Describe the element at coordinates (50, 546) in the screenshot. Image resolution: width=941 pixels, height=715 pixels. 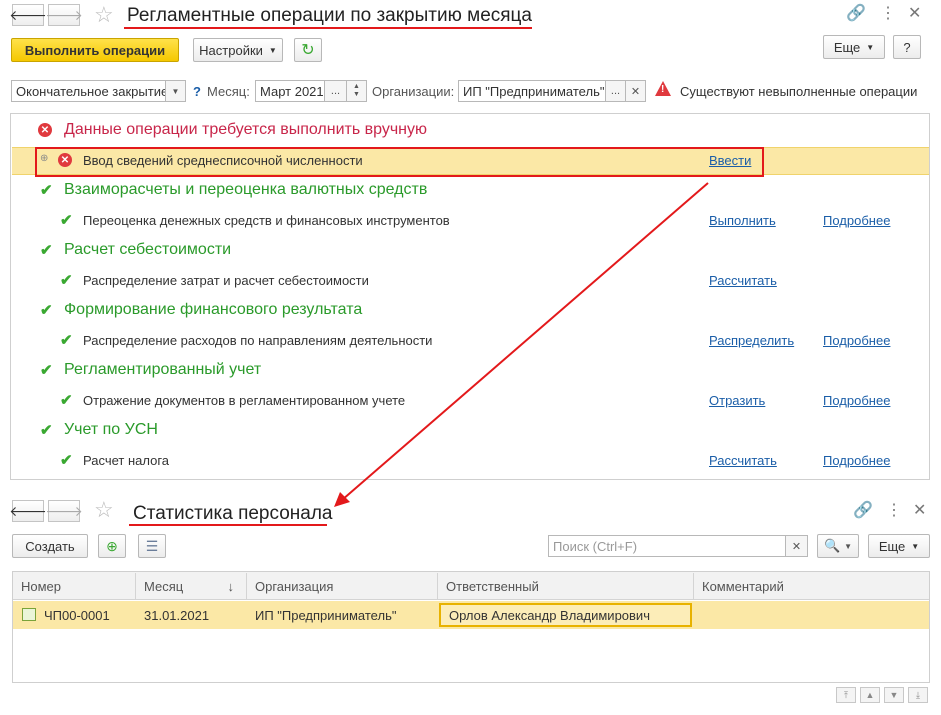
I see `create-button: Создать` at that location.